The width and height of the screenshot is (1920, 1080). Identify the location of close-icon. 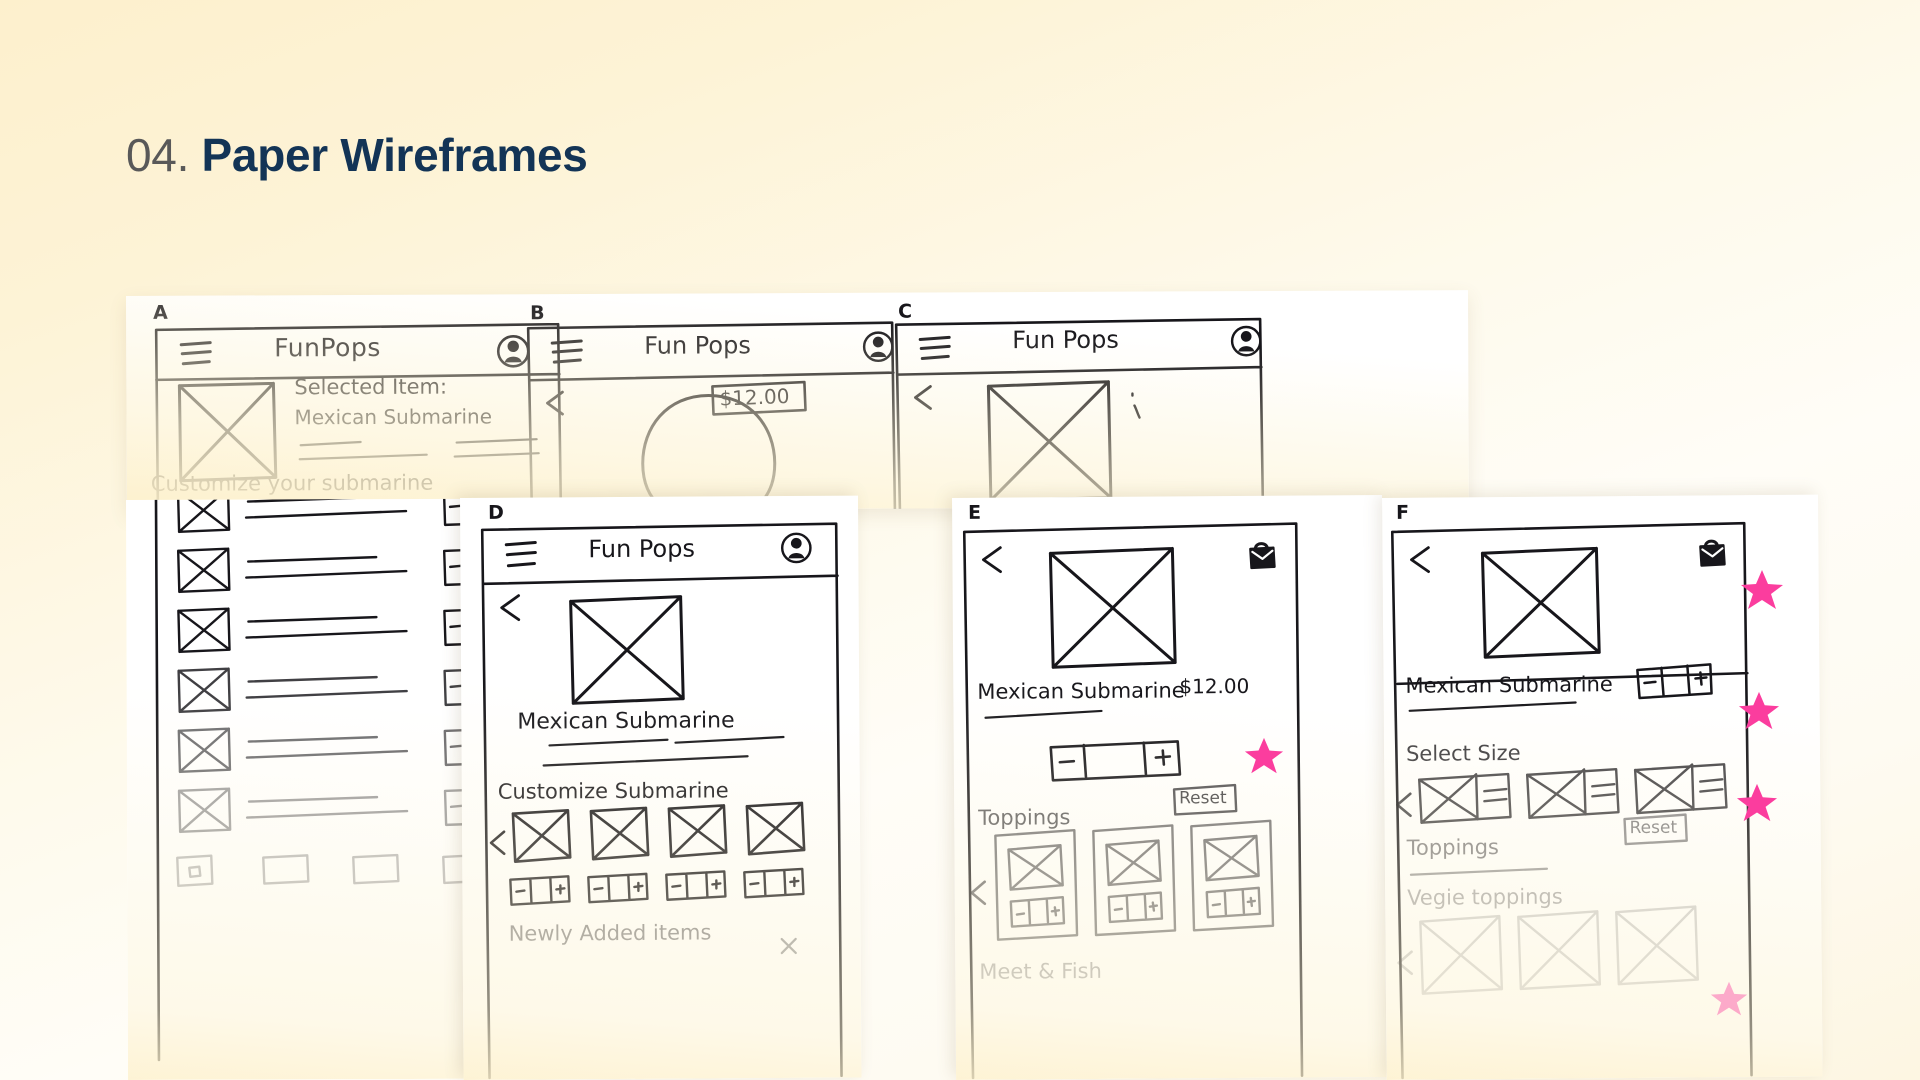
(789, 946).